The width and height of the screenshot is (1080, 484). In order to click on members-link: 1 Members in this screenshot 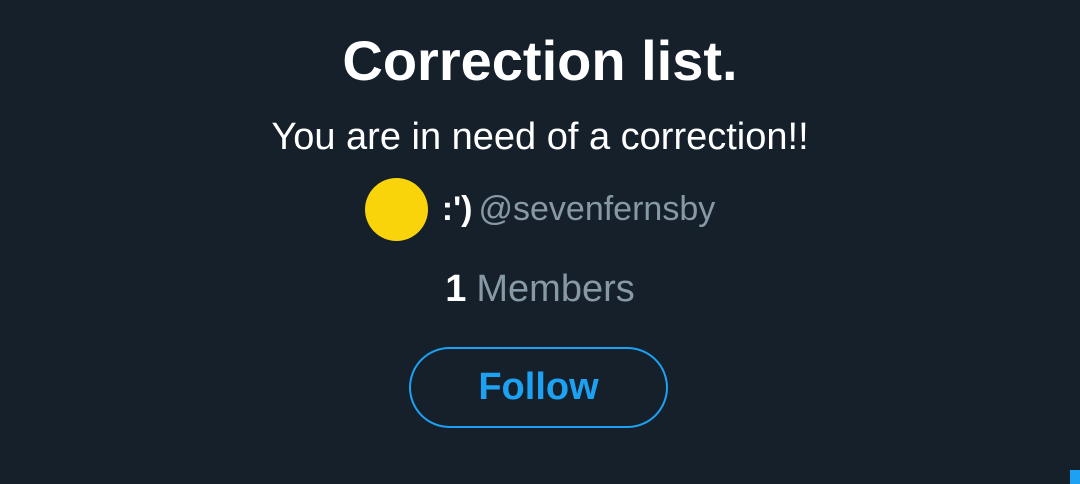, I will do `click(540, 289)`.